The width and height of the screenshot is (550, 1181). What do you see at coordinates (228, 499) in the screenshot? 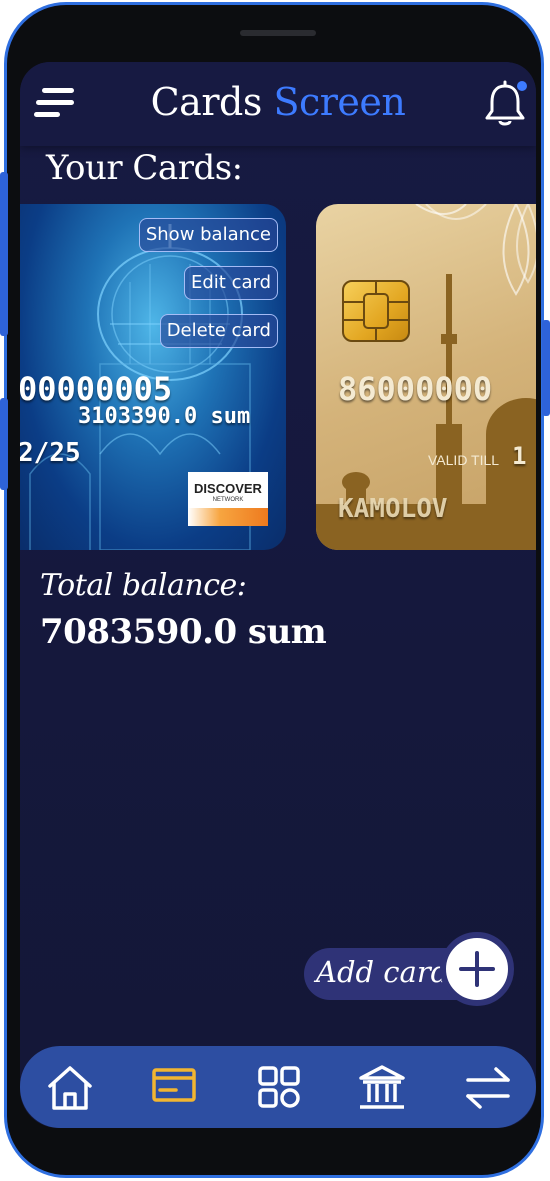
I see `discover-logo: DISCOVER NETWORK` at bounding box center [228, 499].